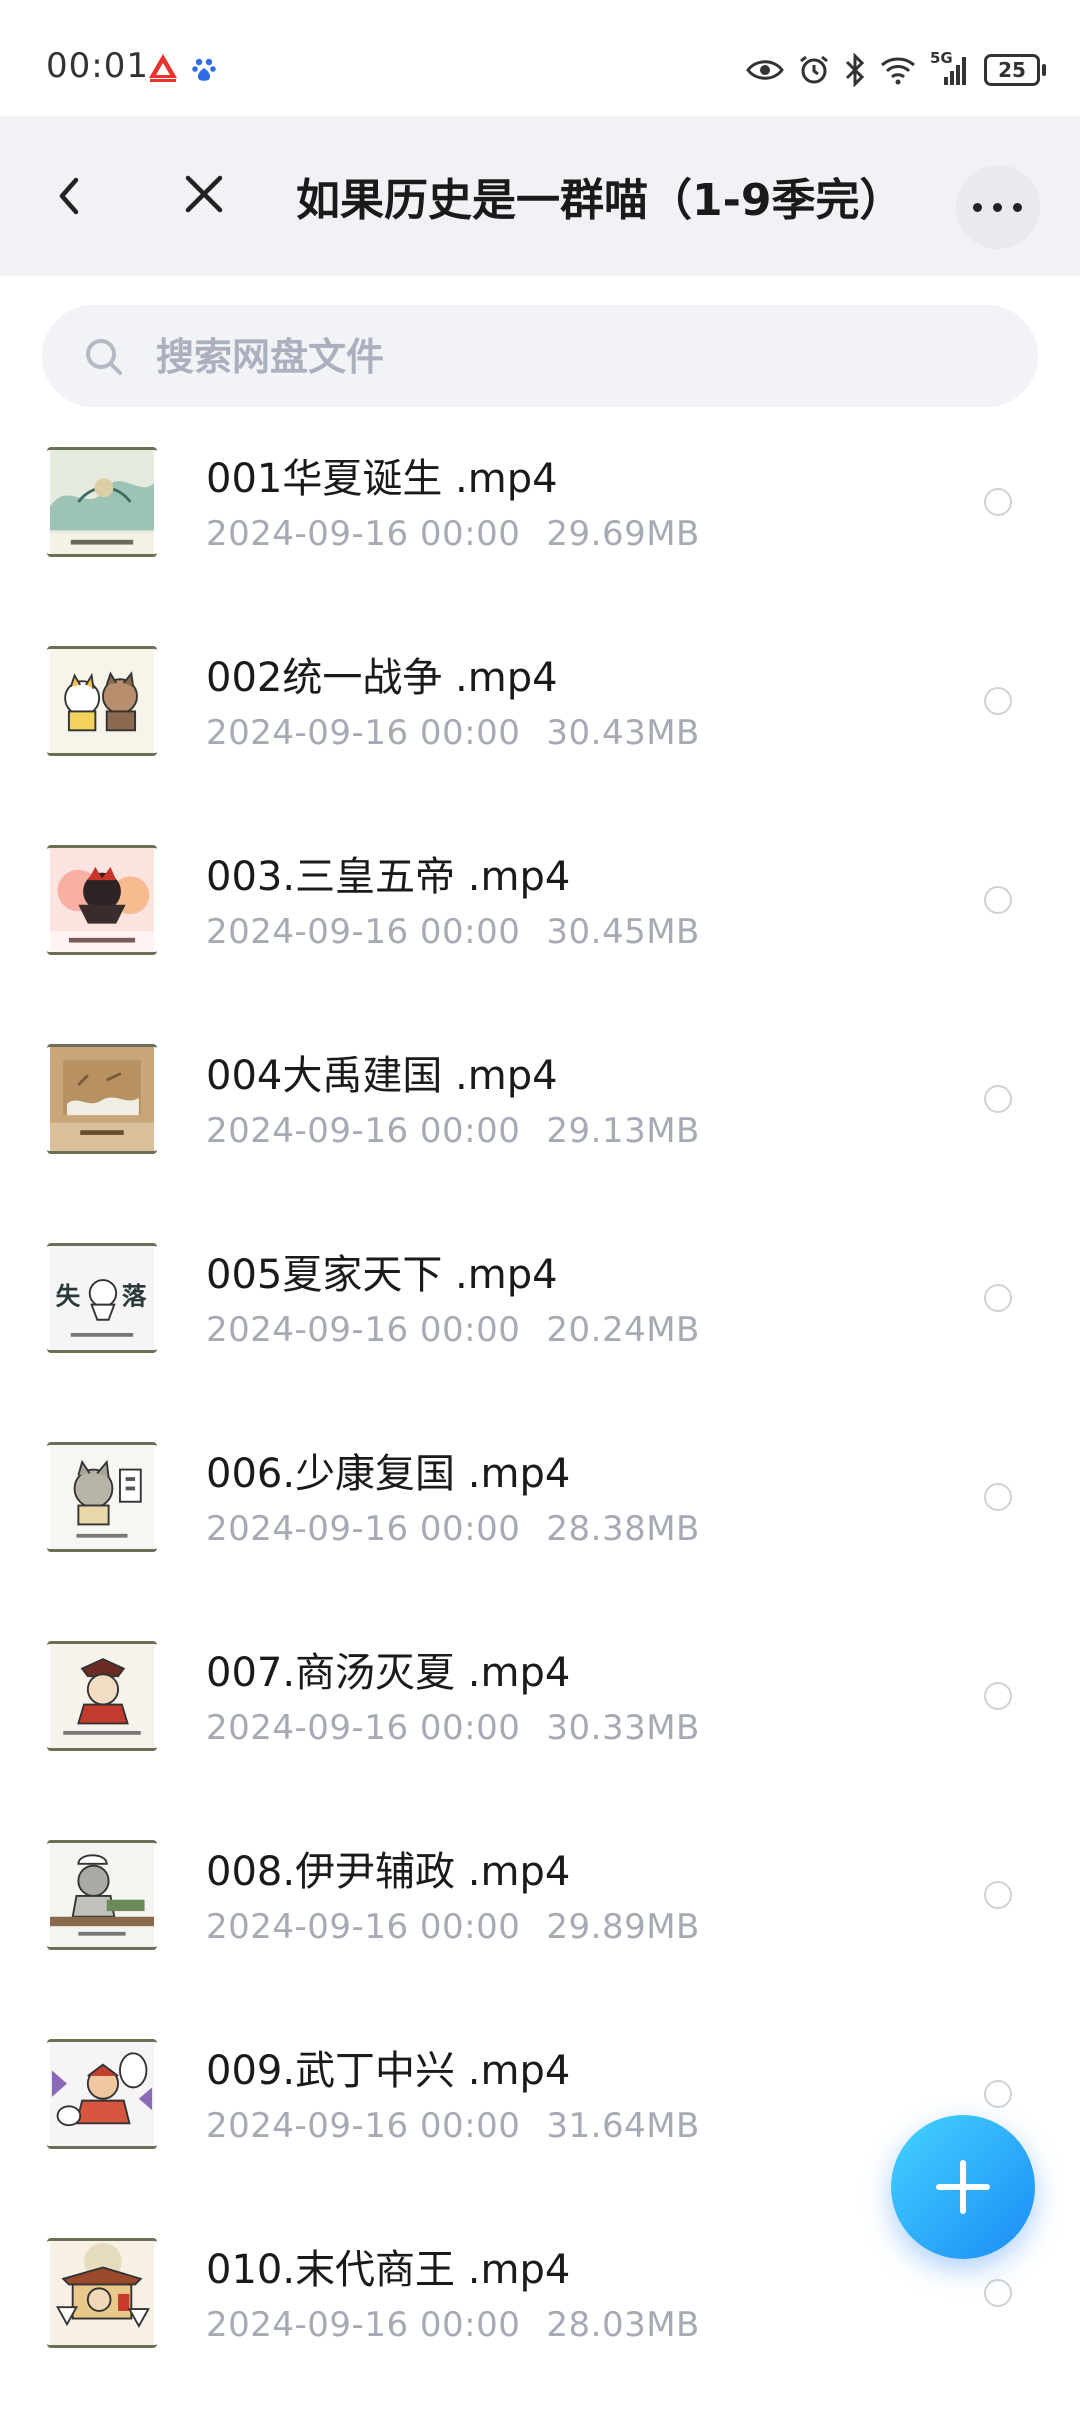 This screenshot has height=2414, width=1080. Describe the element at coordinates (382, 678) in the screenshot. I see `file-name: 002统一战争 .mp4` at that location.